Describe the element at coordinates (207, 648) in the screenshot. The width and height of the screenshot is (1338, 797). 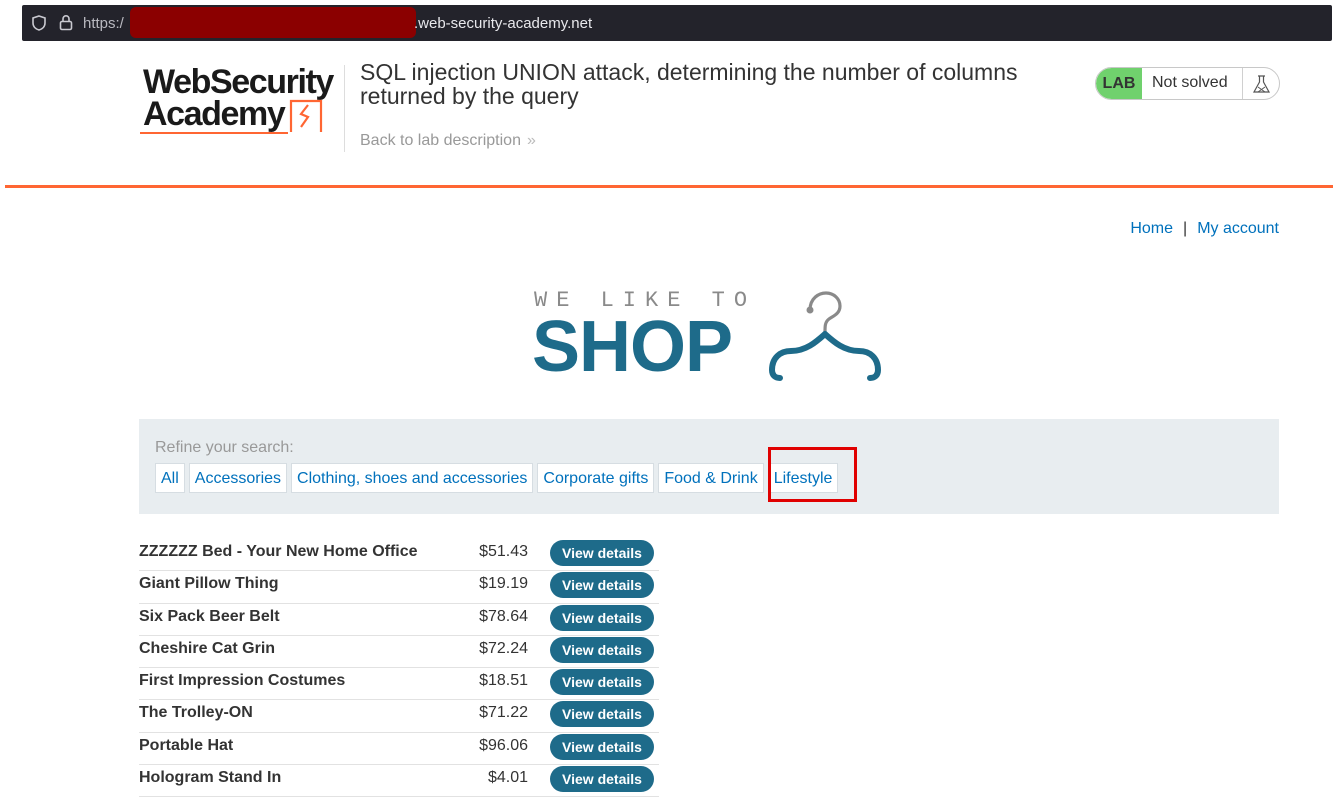
I see `product-name: Cheshire Cat Grin` at that location.